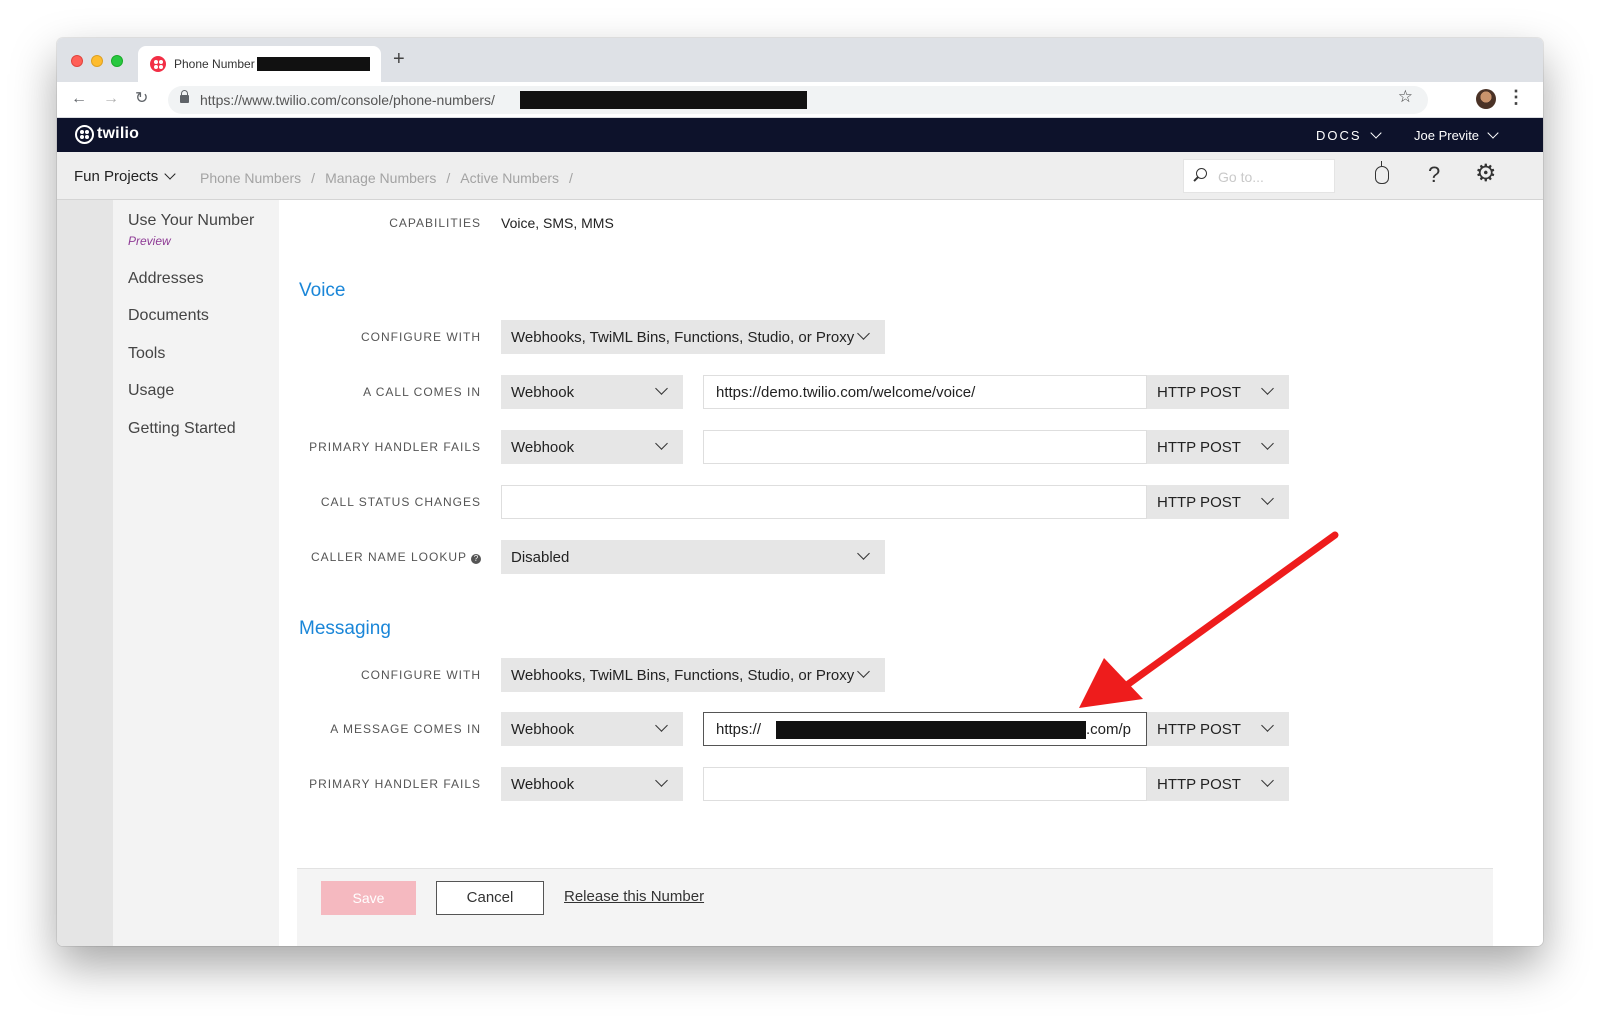 Image resolution: width=1600 pixels, height=1020 pixels. Describe the element at coordinates (158, 64) in the screenshot. I see `twilio-favicon-icon` at that location.